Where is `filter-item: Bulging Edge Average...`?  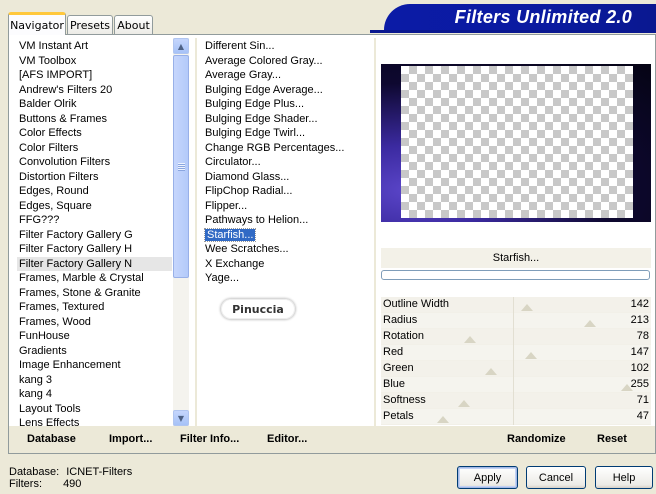
filter-item: Bulging Edge Average... is located at coordinates (288, 90).